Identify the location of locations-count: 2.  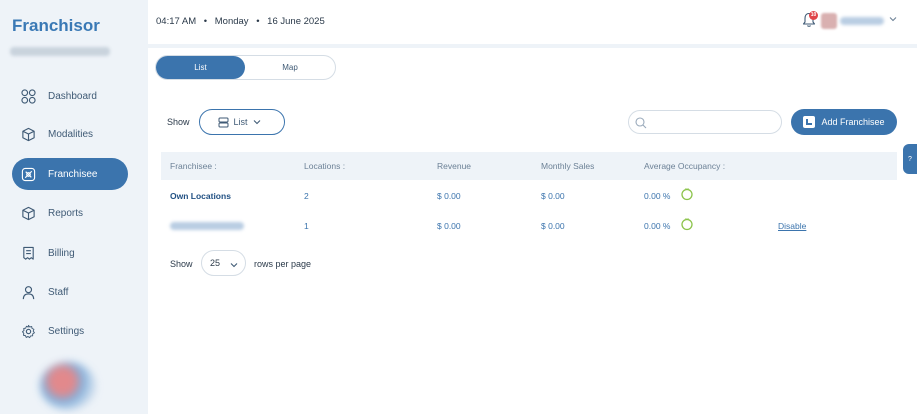
(306, 196).